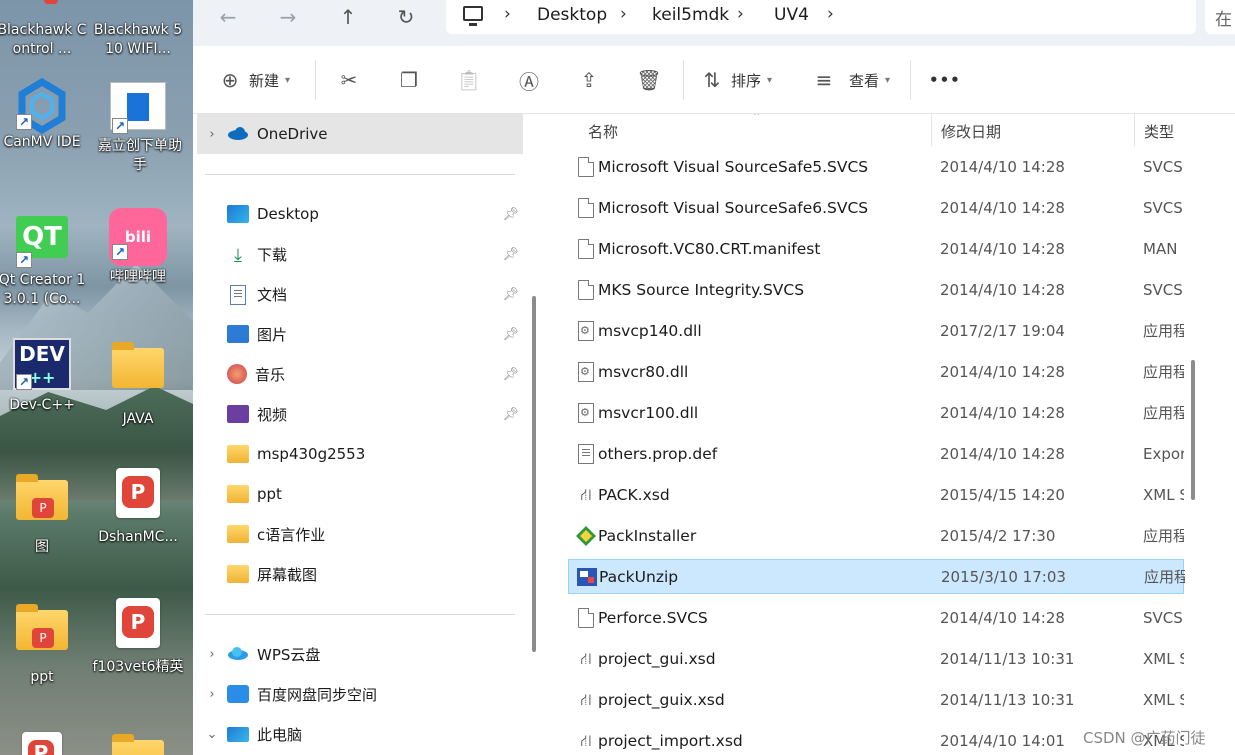 The height and width of the screenshot is (755, 1235). What do you see at coordinates (1193, 430) in the screenshot?
I see `filelist-scrollbar` at bounding box center [1193, 430].